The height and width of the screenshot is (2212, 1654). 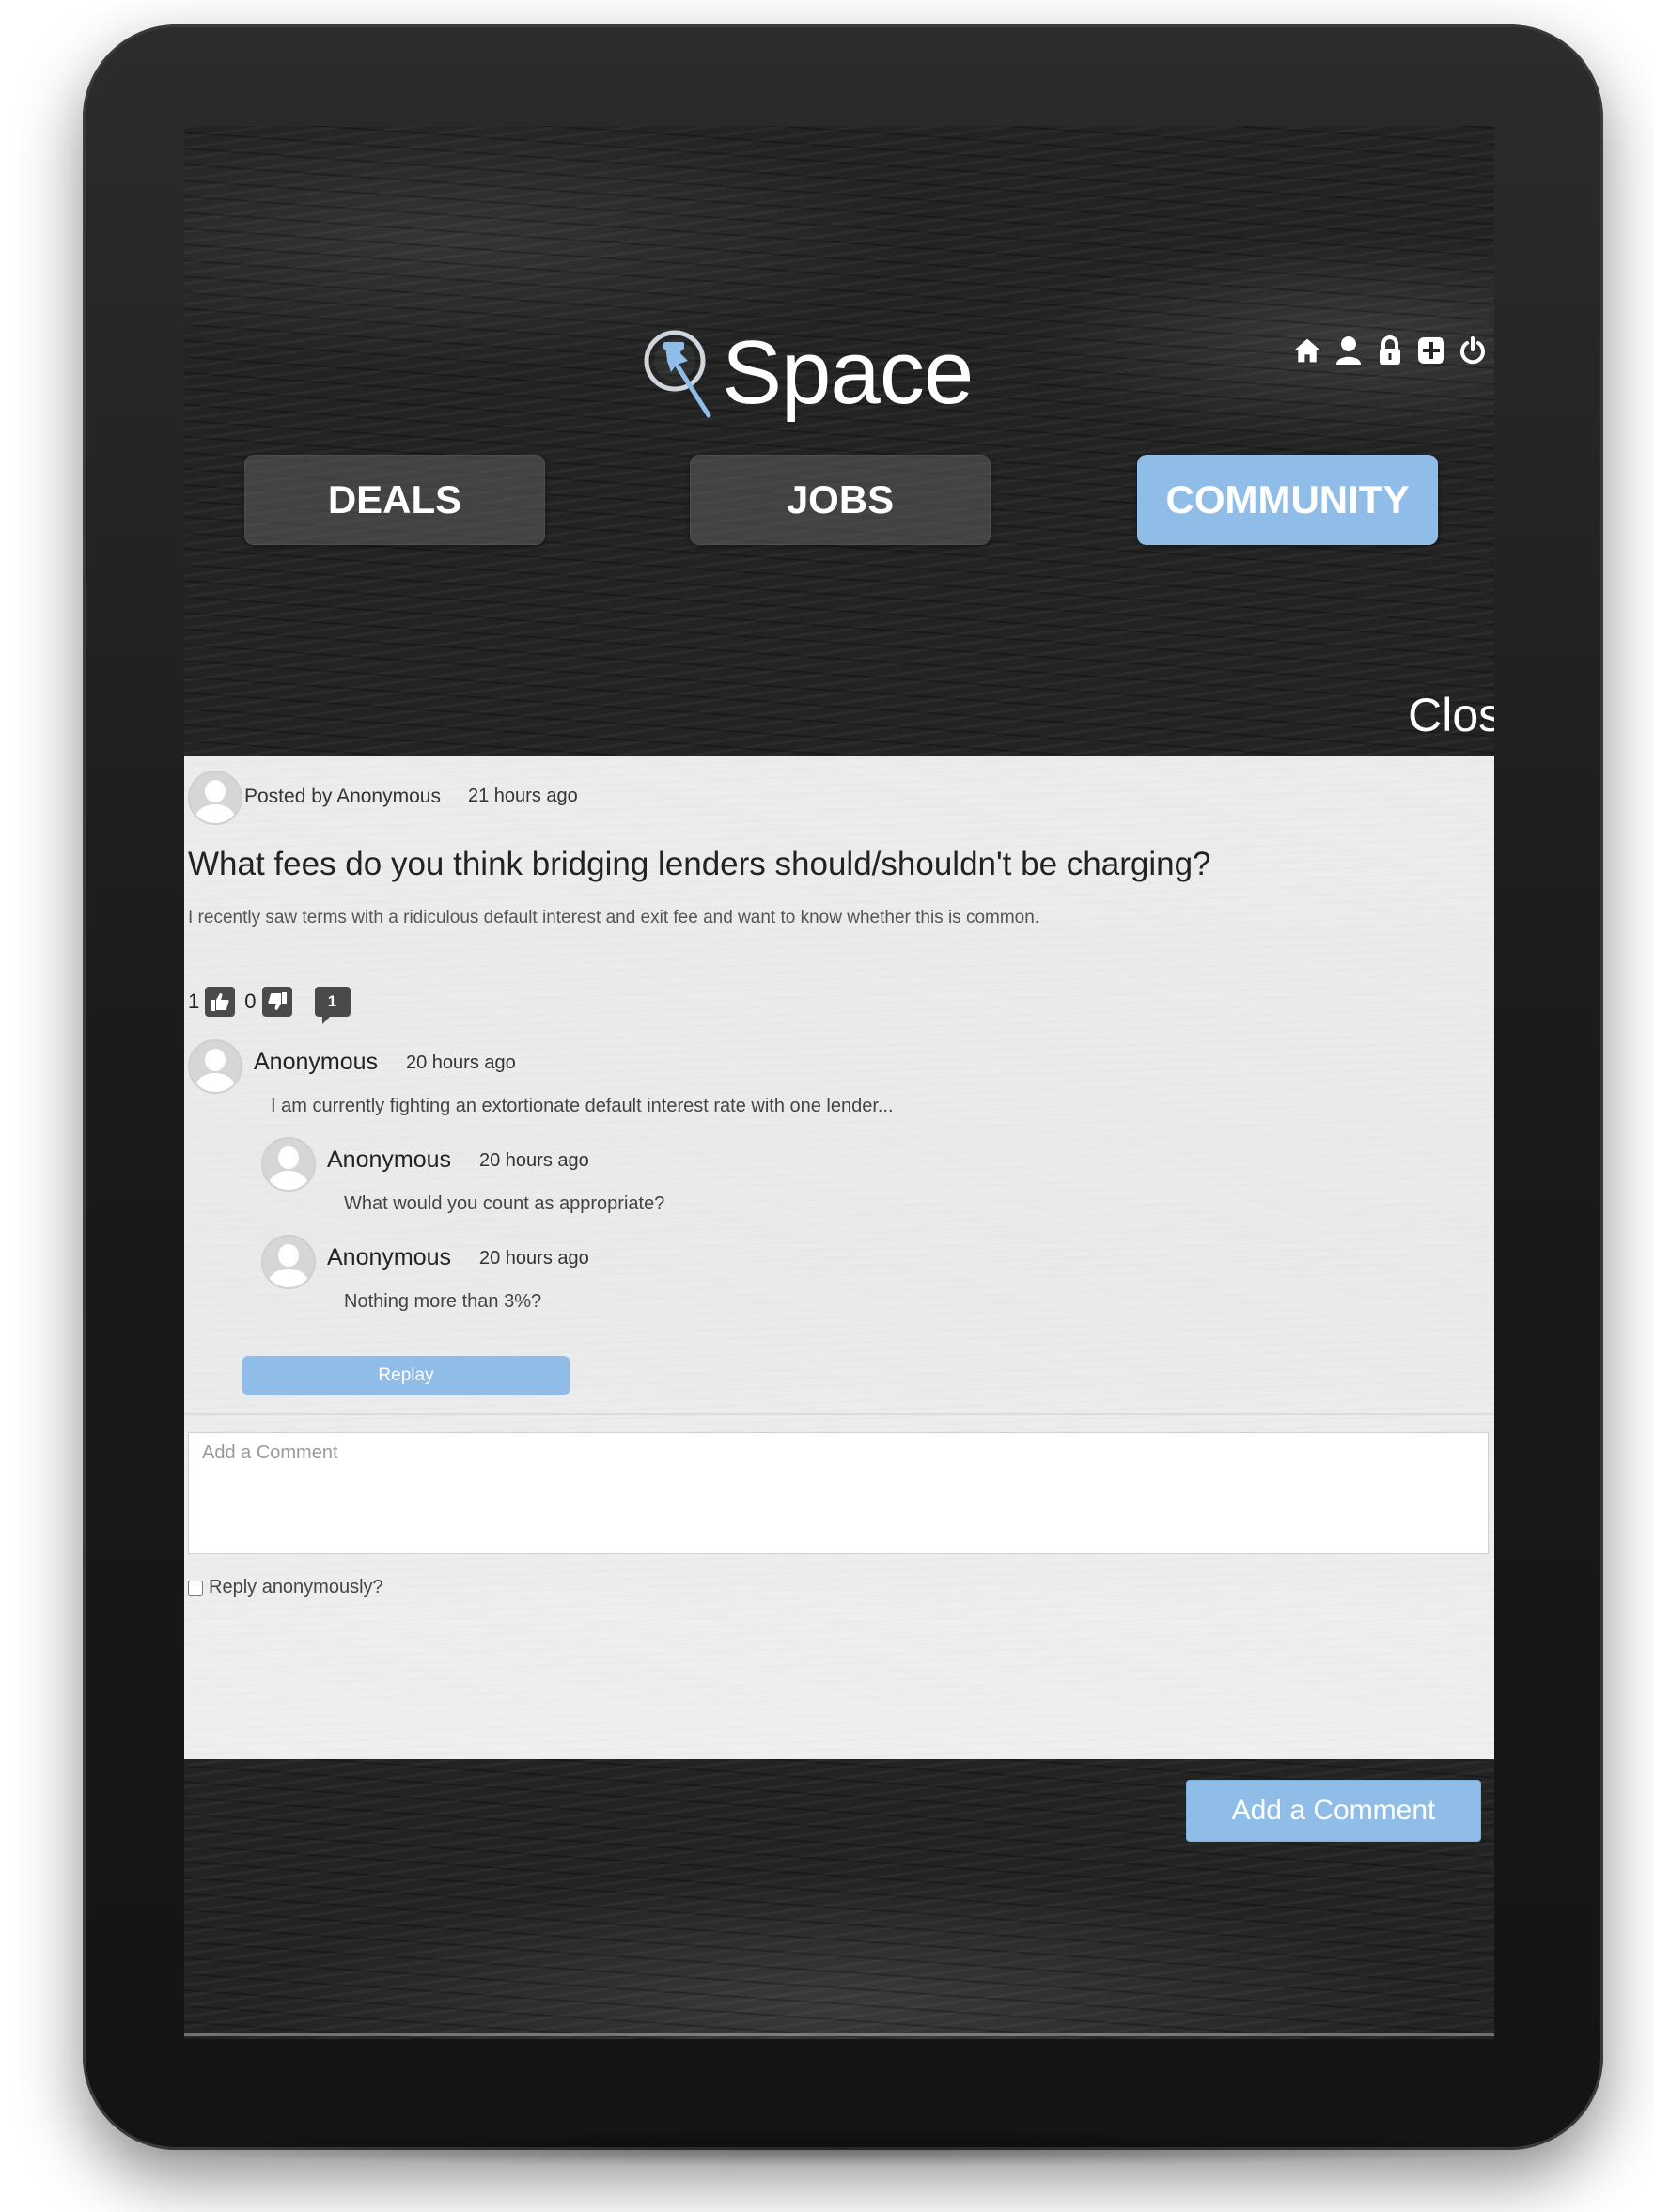 I want to click on logo-text: Space, so click(x=848, y=372).